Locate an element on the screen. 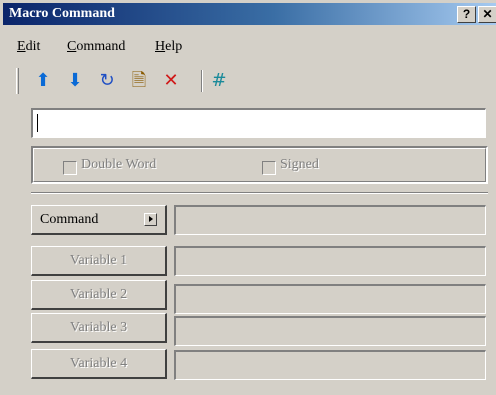 Image resolution: width=496 pixels, height=395 pixels. signed-label: Signed is located at coordinates (299, 164).